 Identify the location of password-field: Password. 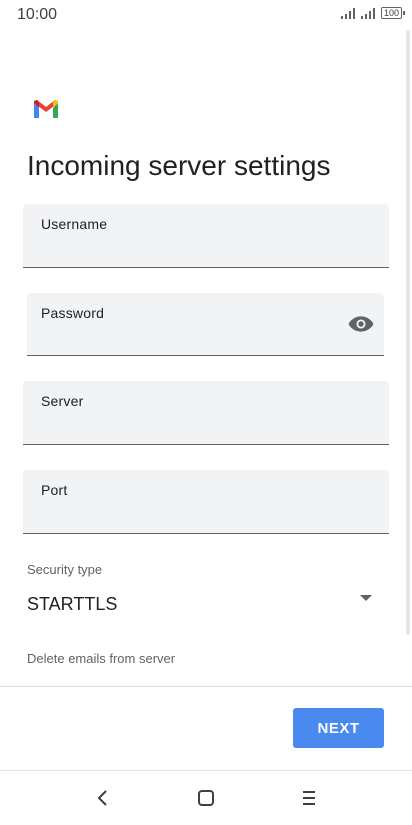
(205, 324).